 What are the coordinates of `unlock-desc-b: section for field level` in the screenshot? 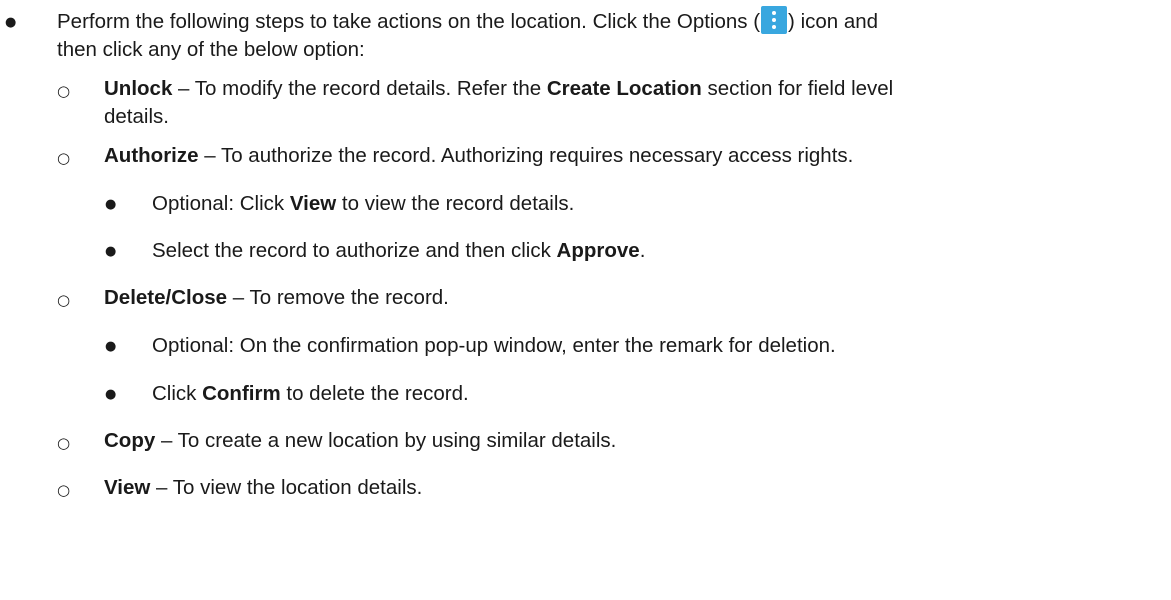 It's located at (797, 88).